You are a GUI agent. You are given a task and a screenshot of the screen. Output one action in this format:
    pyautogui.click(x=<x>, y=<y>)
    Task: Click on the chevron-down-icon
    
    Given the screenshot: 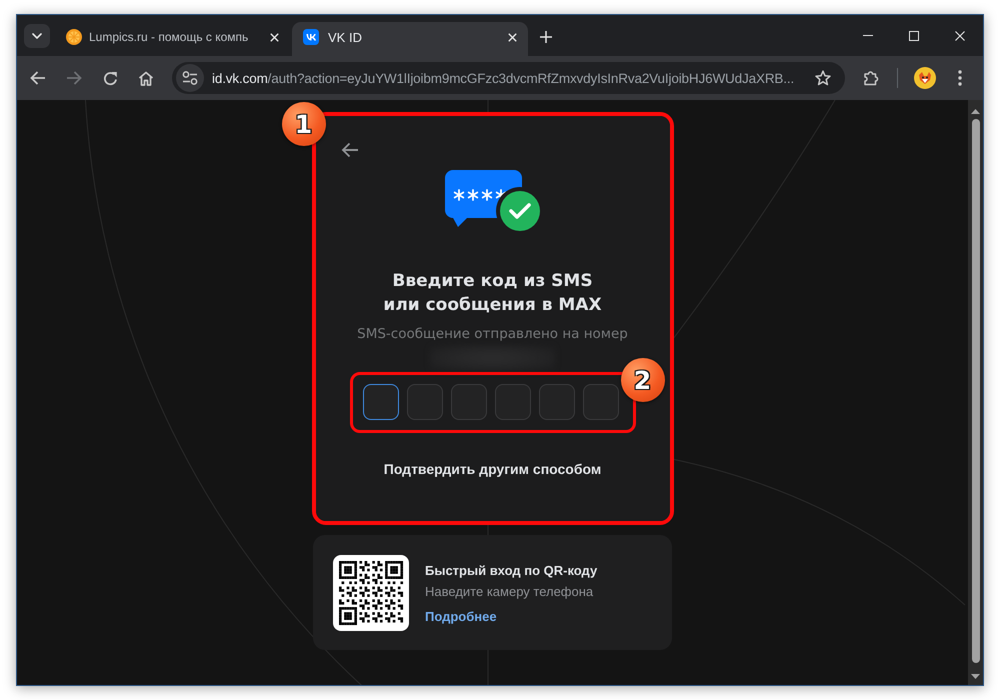 What is the action you would take?
    pyautogui.click(x=37, y=36)
    